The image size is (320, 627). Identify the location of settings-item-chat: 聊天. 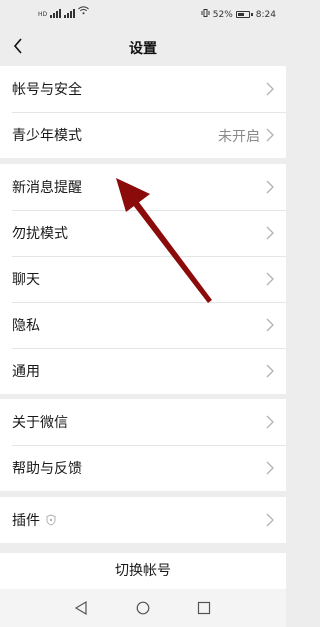
(143, 279).